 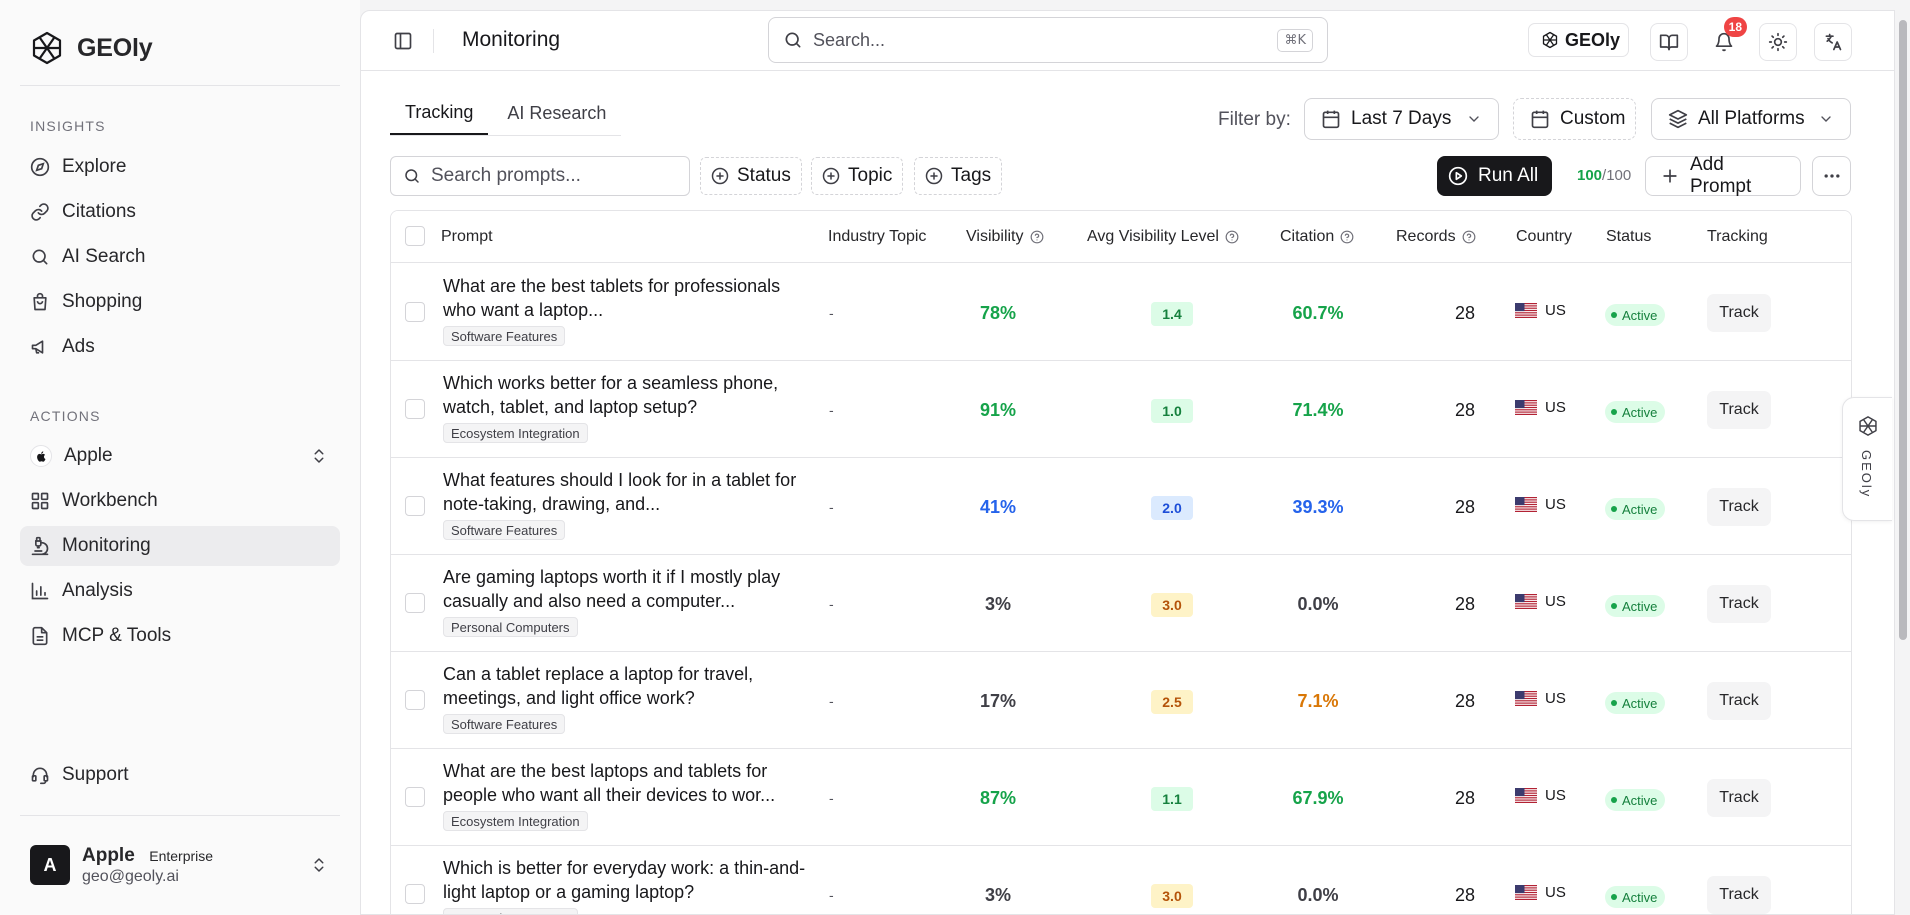 I want to click on sidebar-item-analysis: Analysis, so click(x=180, y=591).